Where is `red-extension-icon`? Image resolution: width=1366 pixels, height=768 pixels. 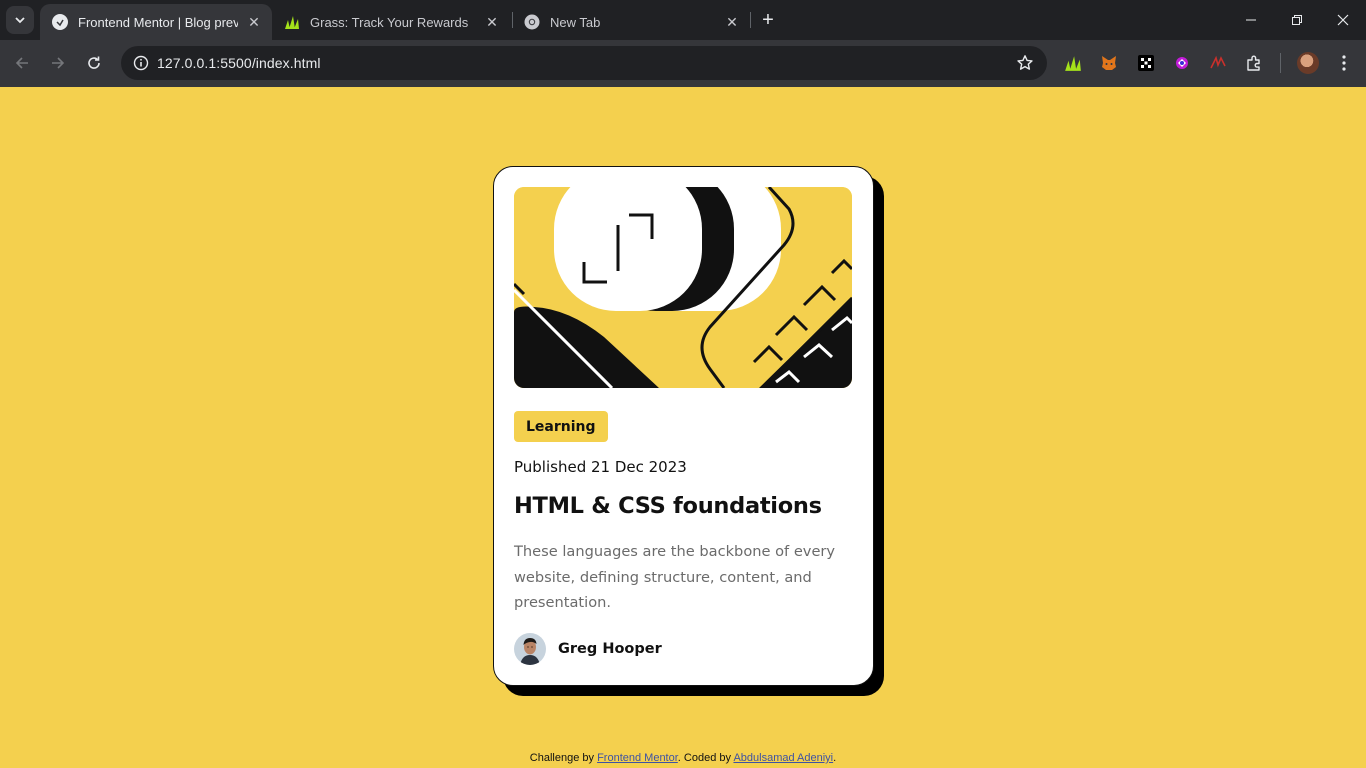 red-extension-icon is located at coordinates (1218, 63).